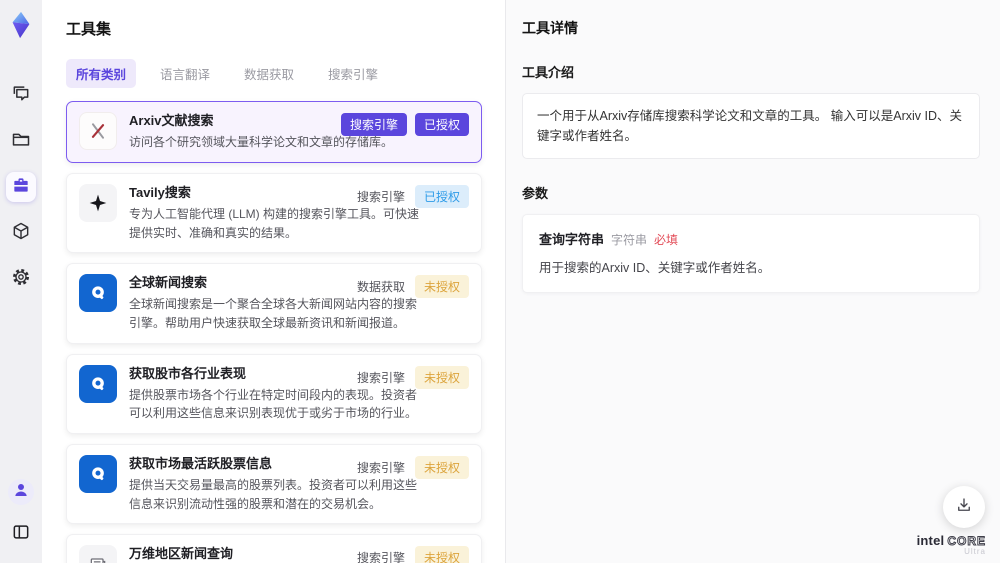 The height and width of the screenshot is (563, 1000). Describe the element at coordinates (98, 554) in the screenshot. I see `newspaper-icon` at that location.